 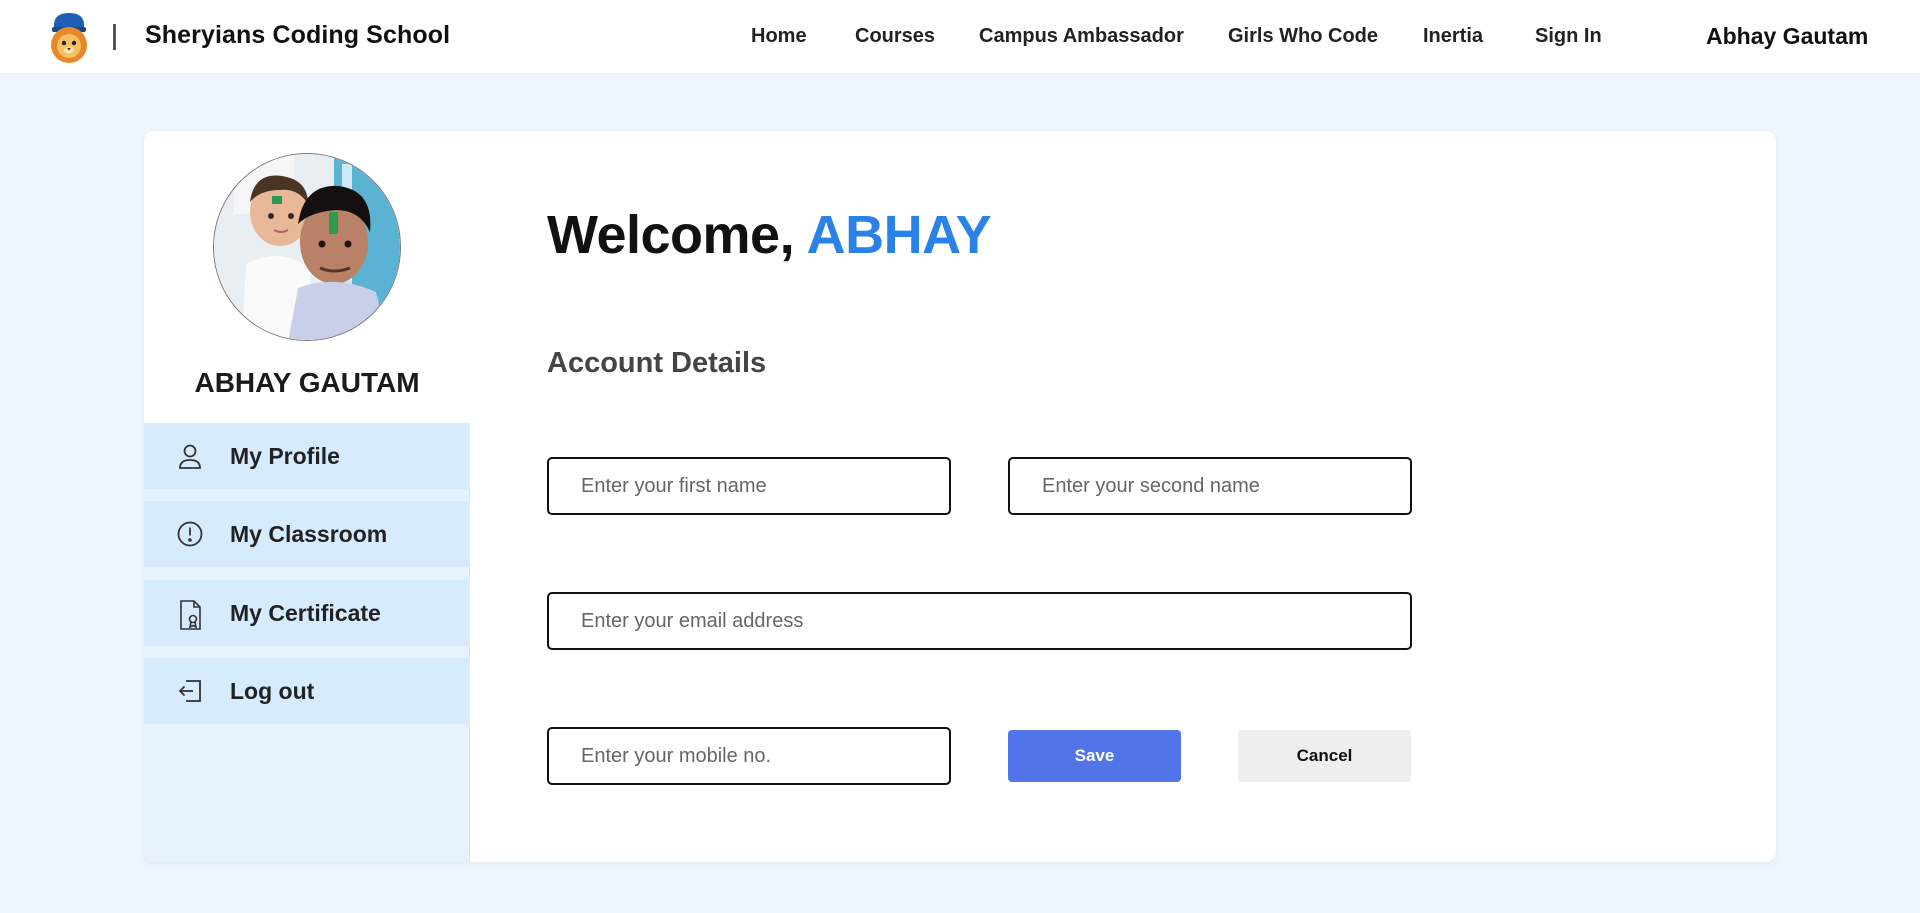 I want to click on sidebar-item-my-profile: My Profile, so click(x=307, y=456).